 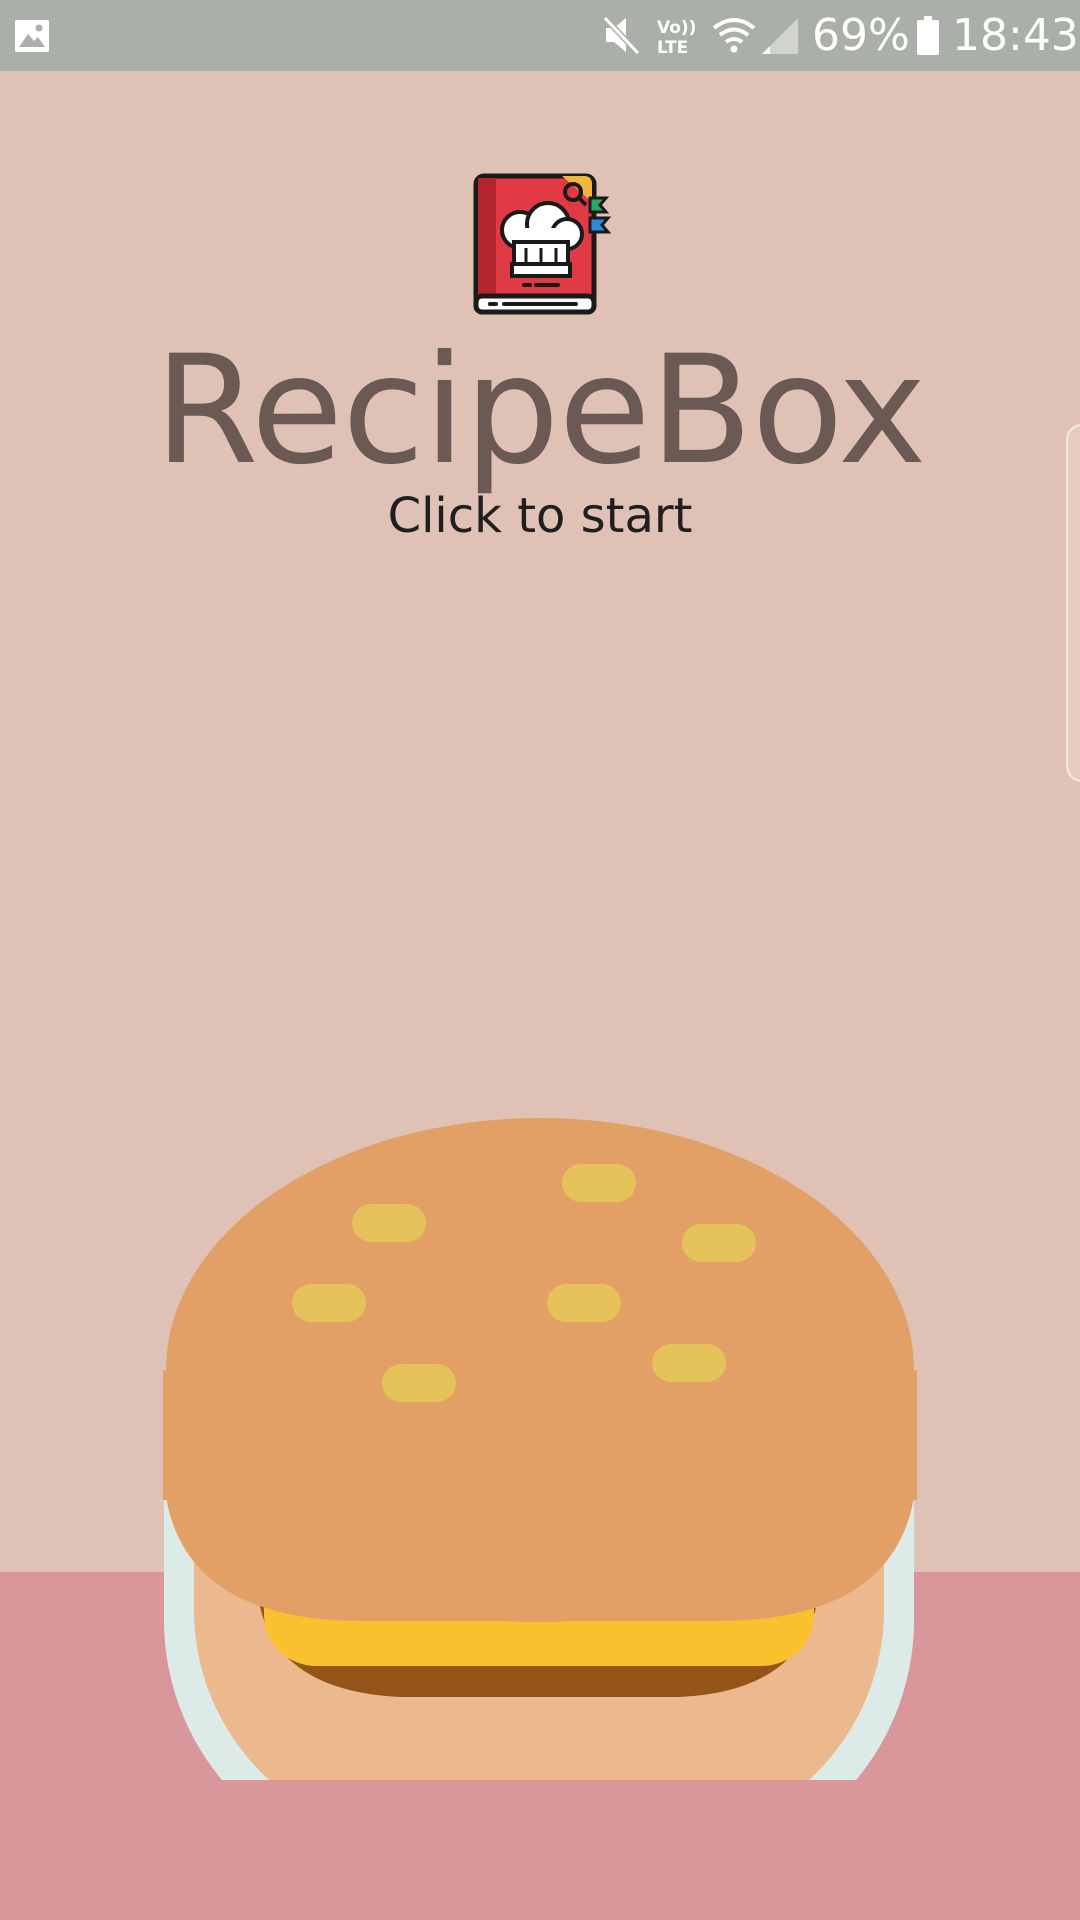 I want to click on volte-icon: Vo)) LTE, so click(x=676, y=37).